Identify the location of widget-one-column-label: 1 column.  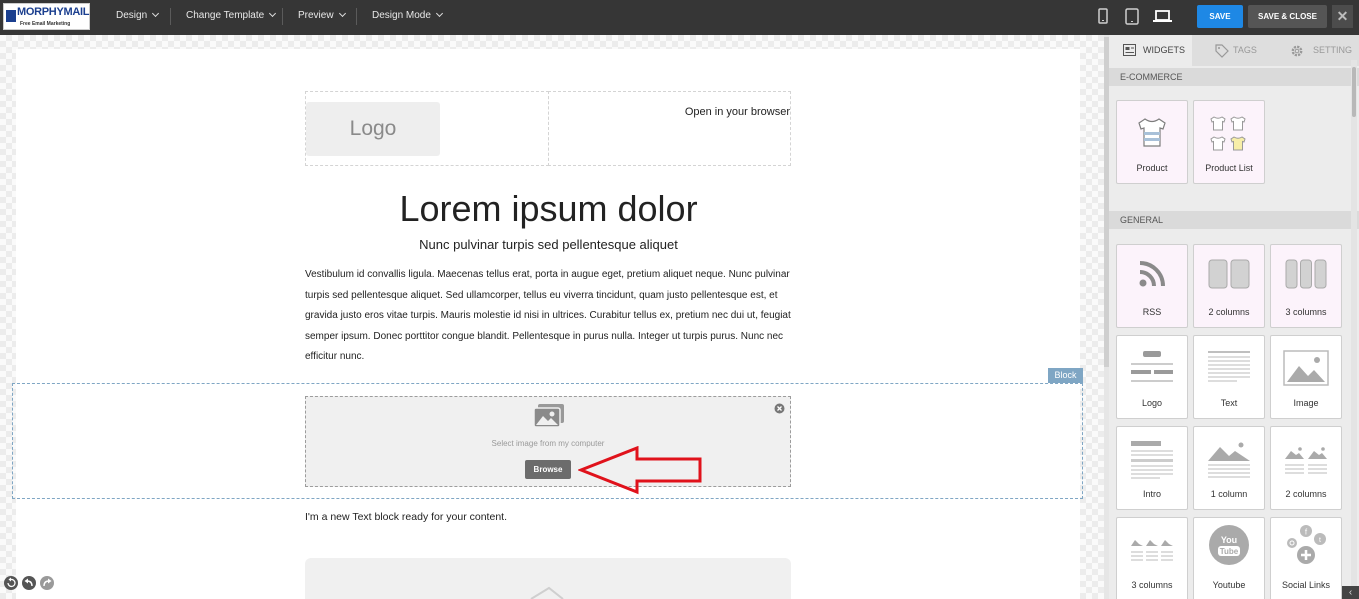
(1229, 494).